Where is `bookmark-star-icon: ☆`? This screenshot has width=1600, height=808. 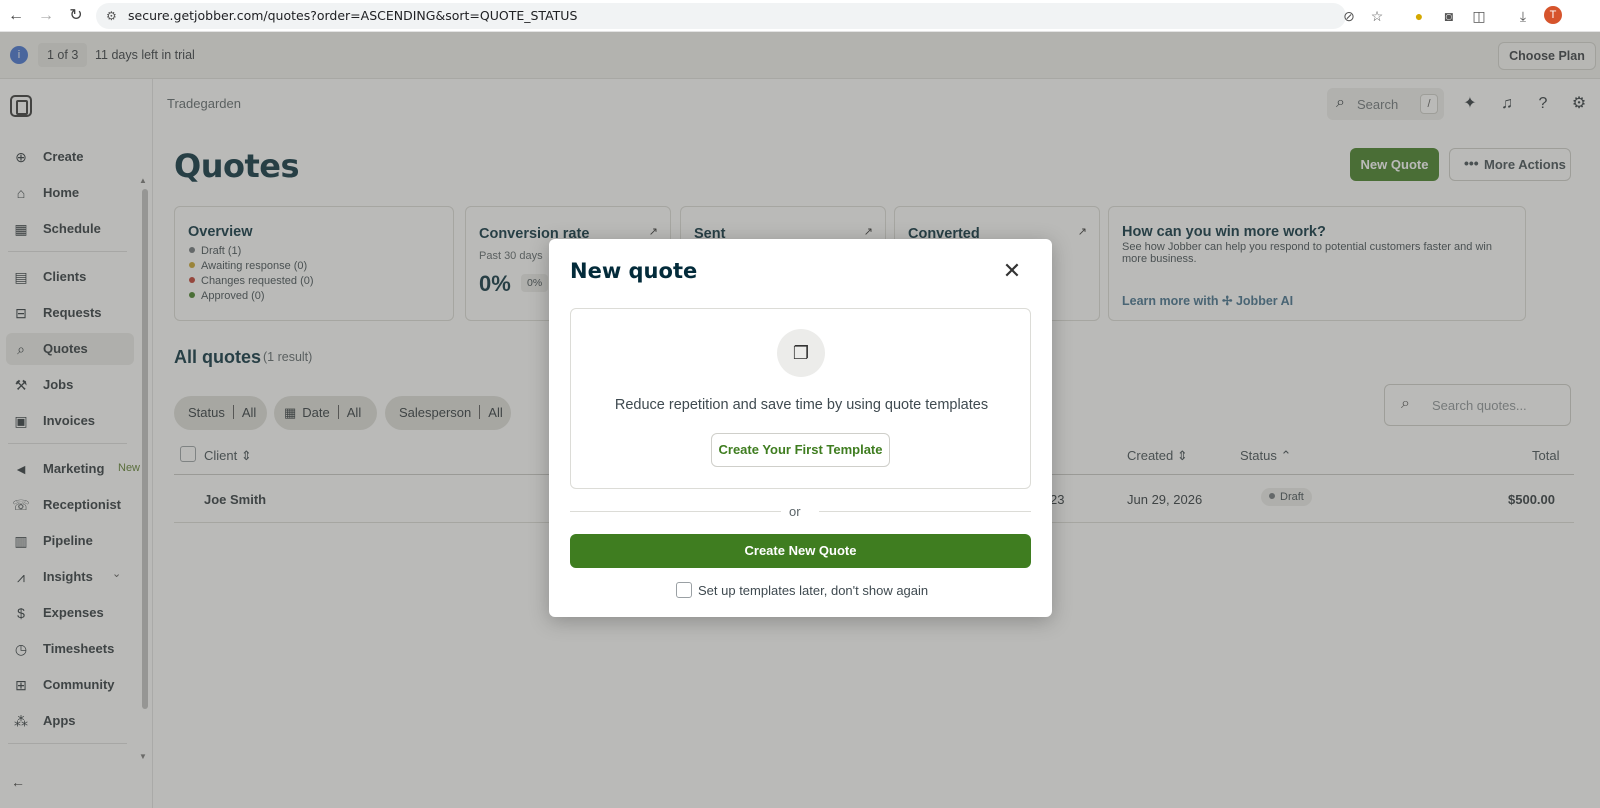
bookmark-star-icon: ☆ is located at coordinates (1377, 16).